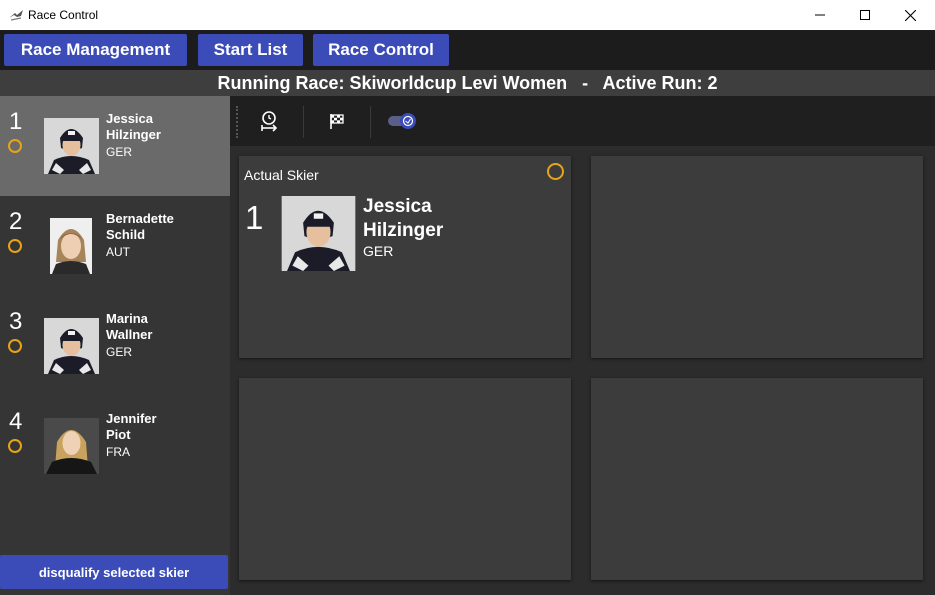 The height and width of the screenshot is (595, 935). Describe the element at coordinates (16, 221) in the screenshot. I see `skier-rank: 2` at that location.